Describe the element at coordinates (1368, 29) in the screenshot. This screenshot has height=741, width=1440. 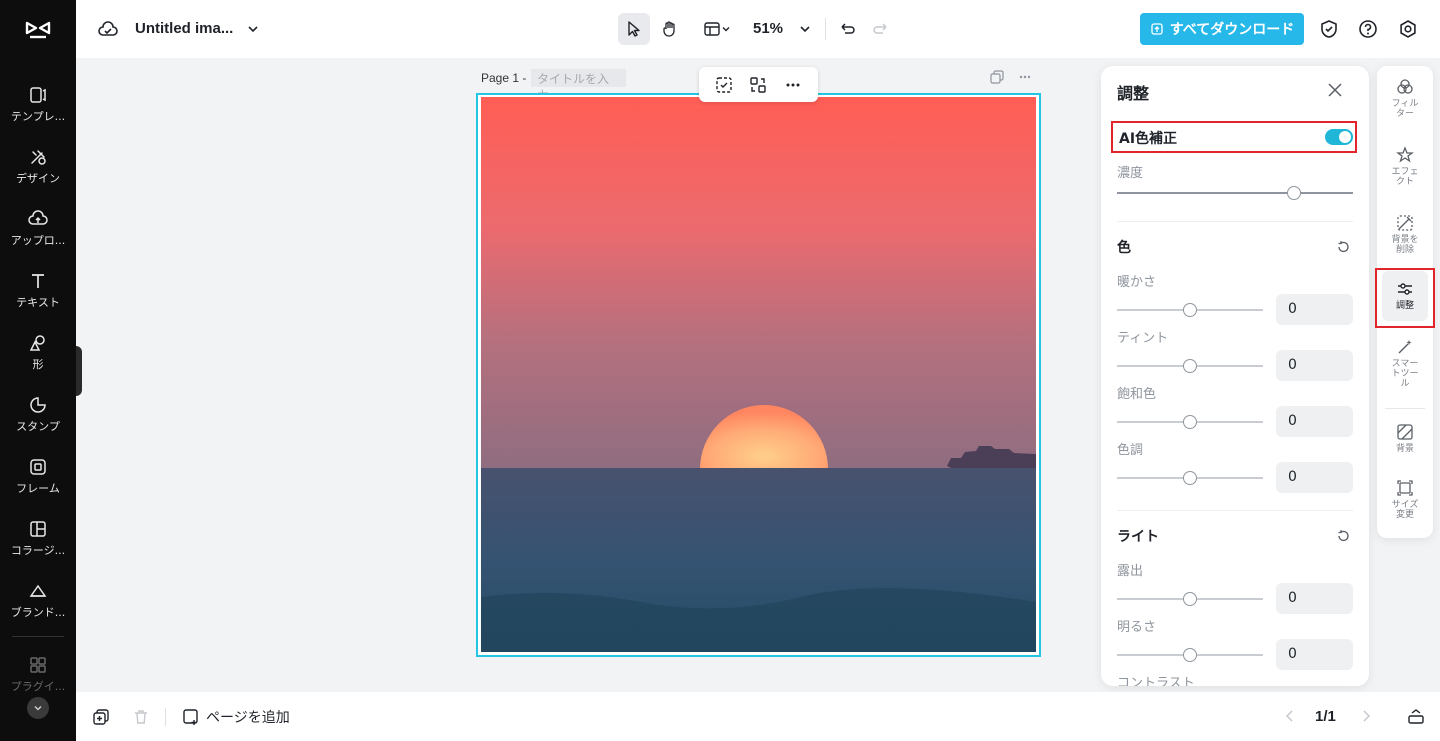
I see `help-icon` at that location.